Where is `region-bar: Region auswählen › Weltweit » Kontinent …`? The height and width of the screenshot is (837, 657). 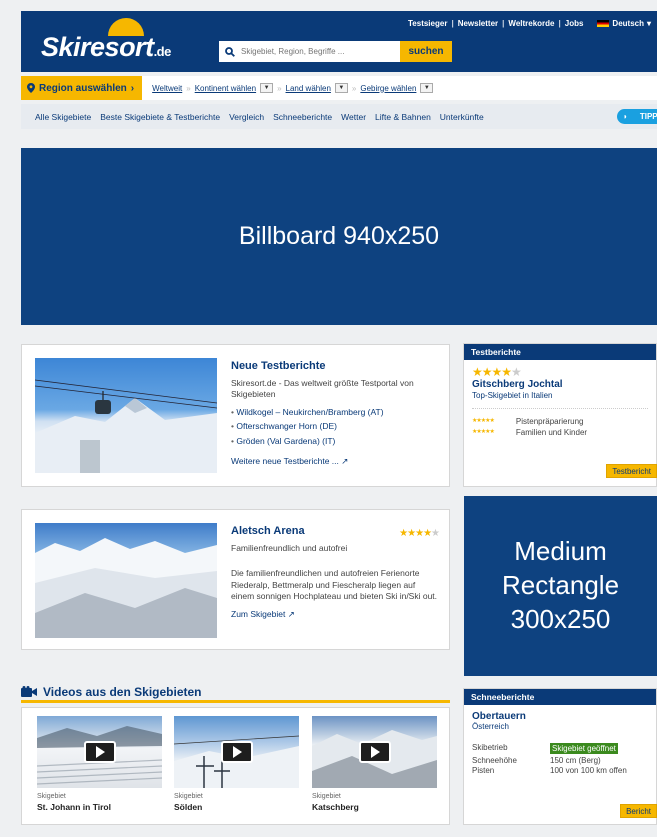
region-bar: Region auswählen › Weltweit » Kontinent … is located at coordinates (339, 88).